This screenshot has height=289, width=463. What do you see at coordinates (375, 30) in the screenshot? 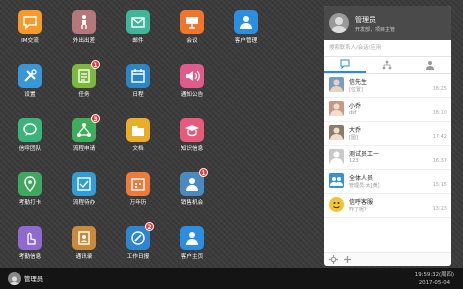
I see `user-signature: 开发部，项目主管` at bounding box center [375, 30].